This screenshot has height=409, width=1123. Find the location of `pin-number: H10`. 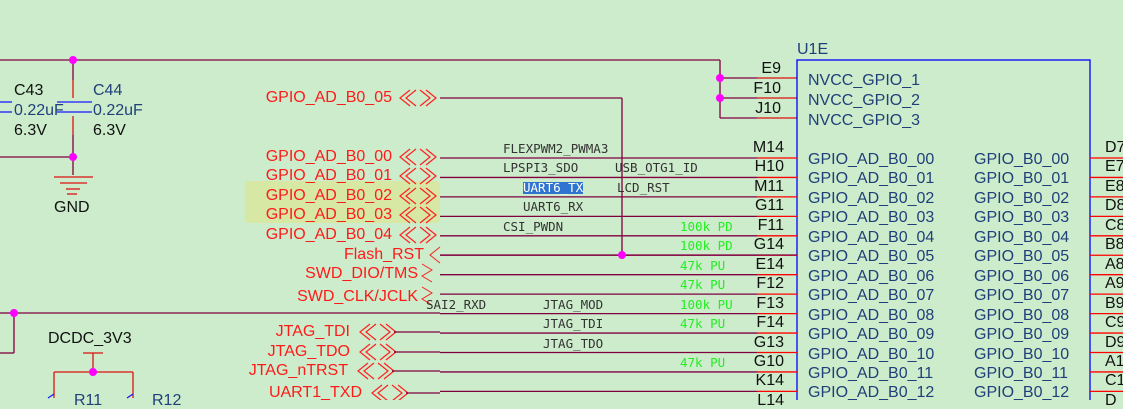

pin-number: H10 is located at coordinates (769, 167).